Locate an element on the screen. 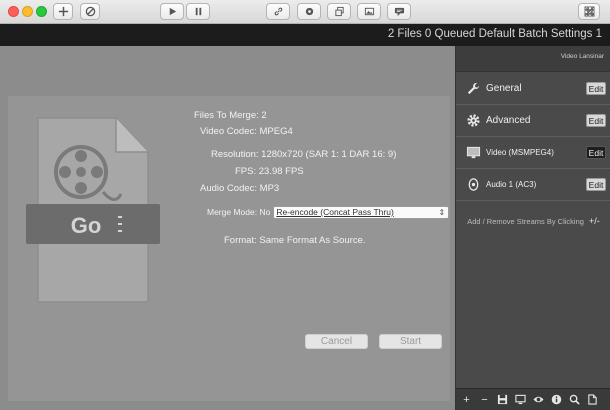  minimize-window-button is located at coordinates (27, 11).